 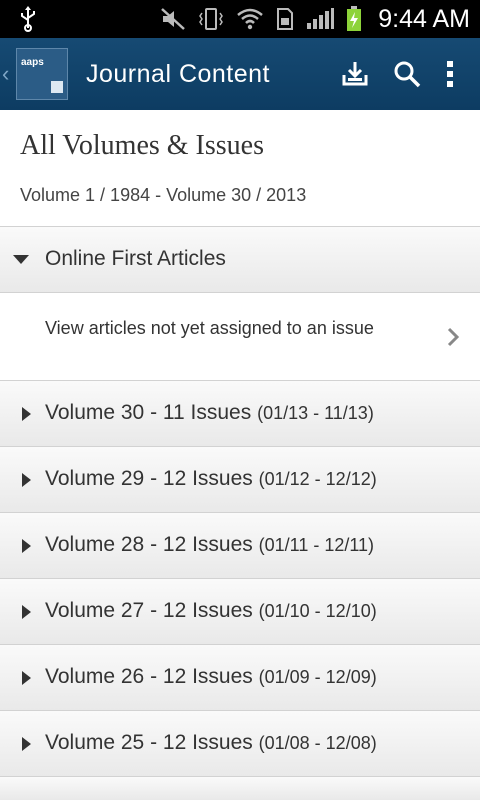 I want to click on wifi-icon, so click(x=250, y=19).